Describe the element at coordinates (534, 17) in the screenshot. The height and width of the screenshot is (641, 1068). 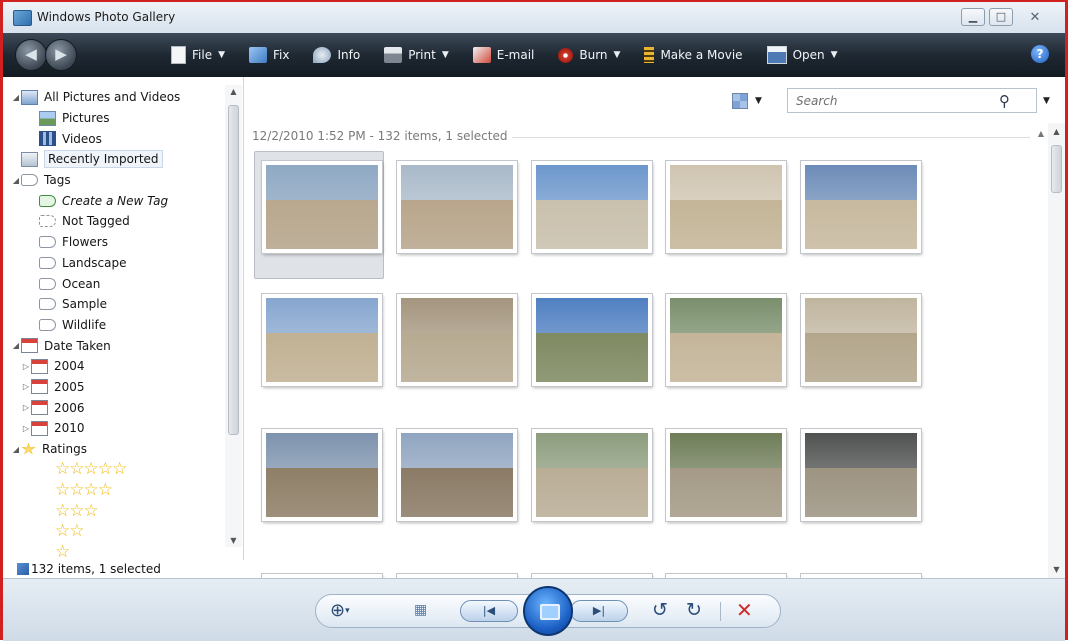
I see `title-bar: Windows Photo Gallery ▁ □ ✕` at that location.